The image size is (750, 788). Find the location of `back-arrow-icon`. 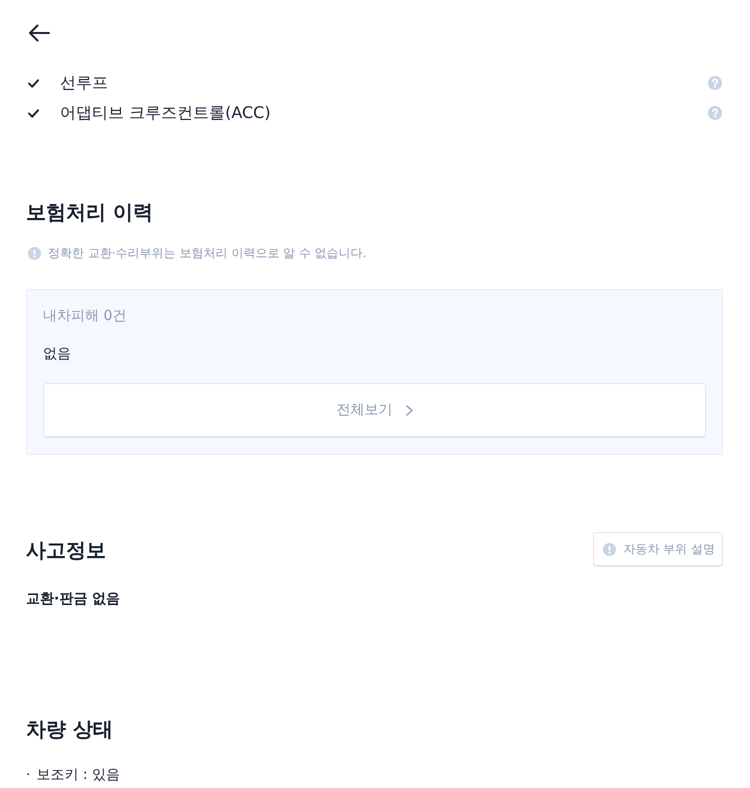

back-arrow-icon is located at coordinates (39, 33).